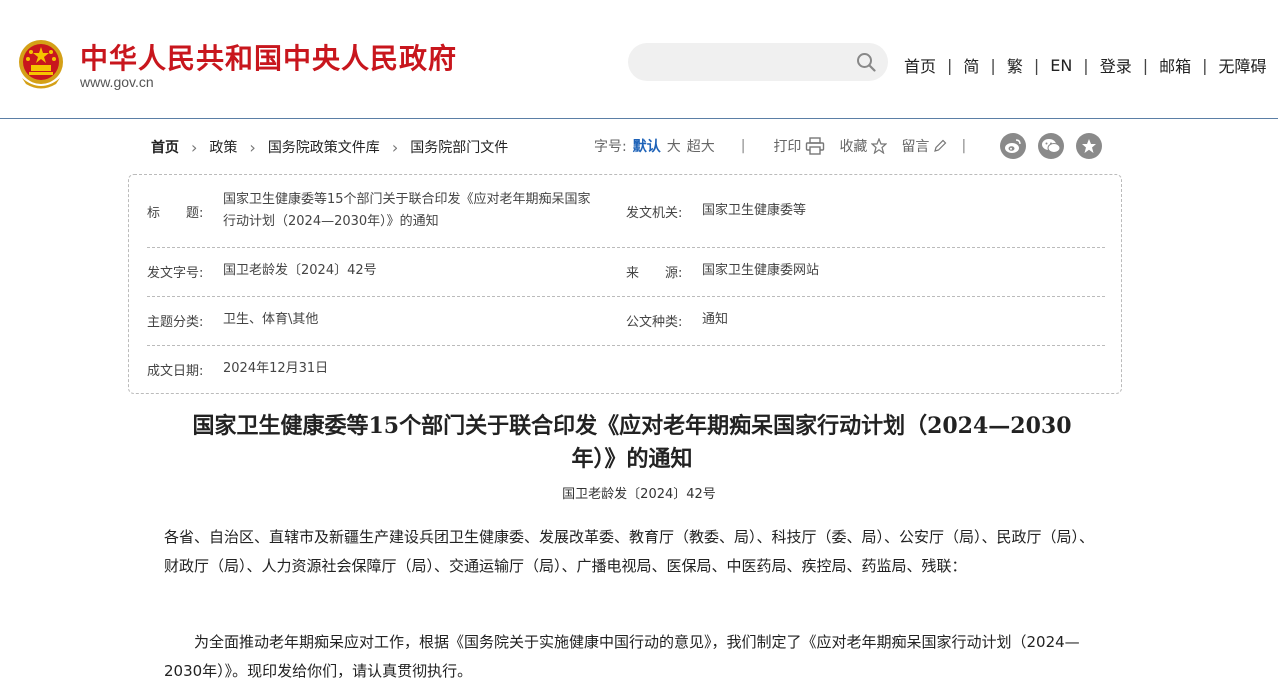 This screenshot has height=700, width=1278. What do you see at coordinates (175, 213) in the screenshot?
I see `title-label: 标 题:` at bounding box center [175, 213].